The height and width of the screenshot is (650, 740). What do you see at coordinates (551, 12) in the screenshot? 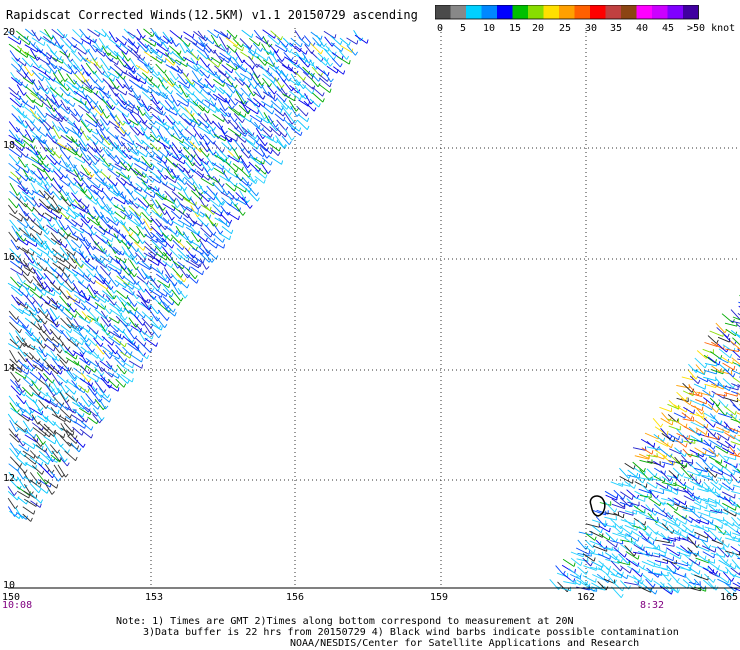
I see `scale-swatch` at bounding box center [551, 12].